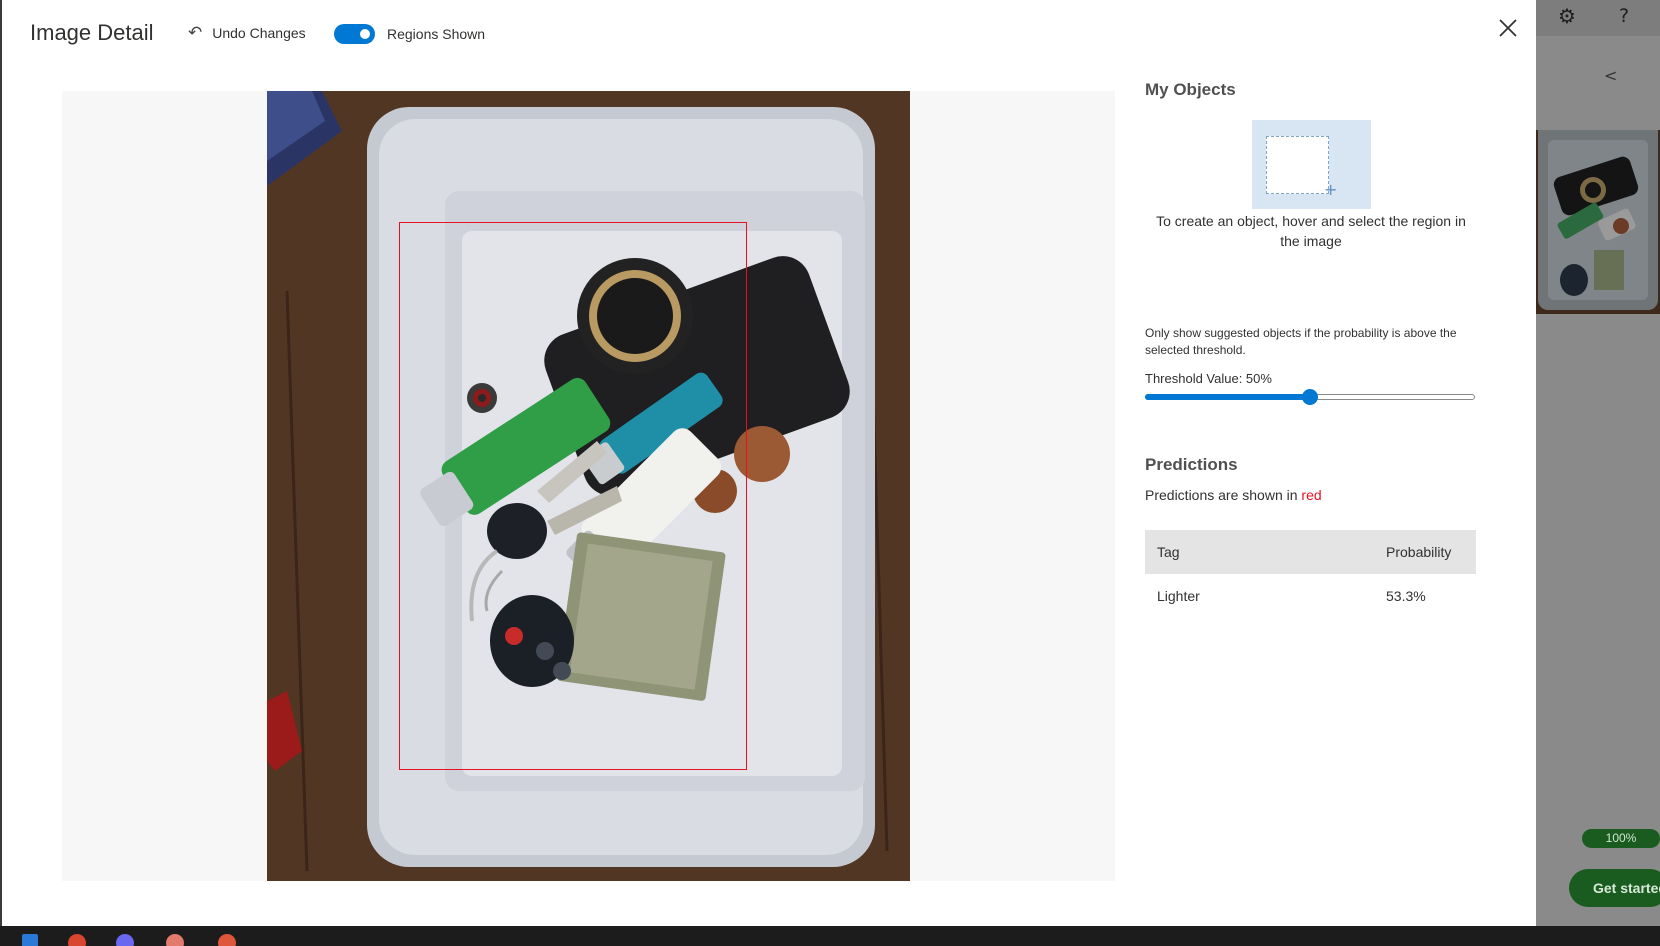 This screenshot has height=946, width=1660. I want to click on predictions-table: Tag Probability Lighter 53.3%, so click(1310, 574).